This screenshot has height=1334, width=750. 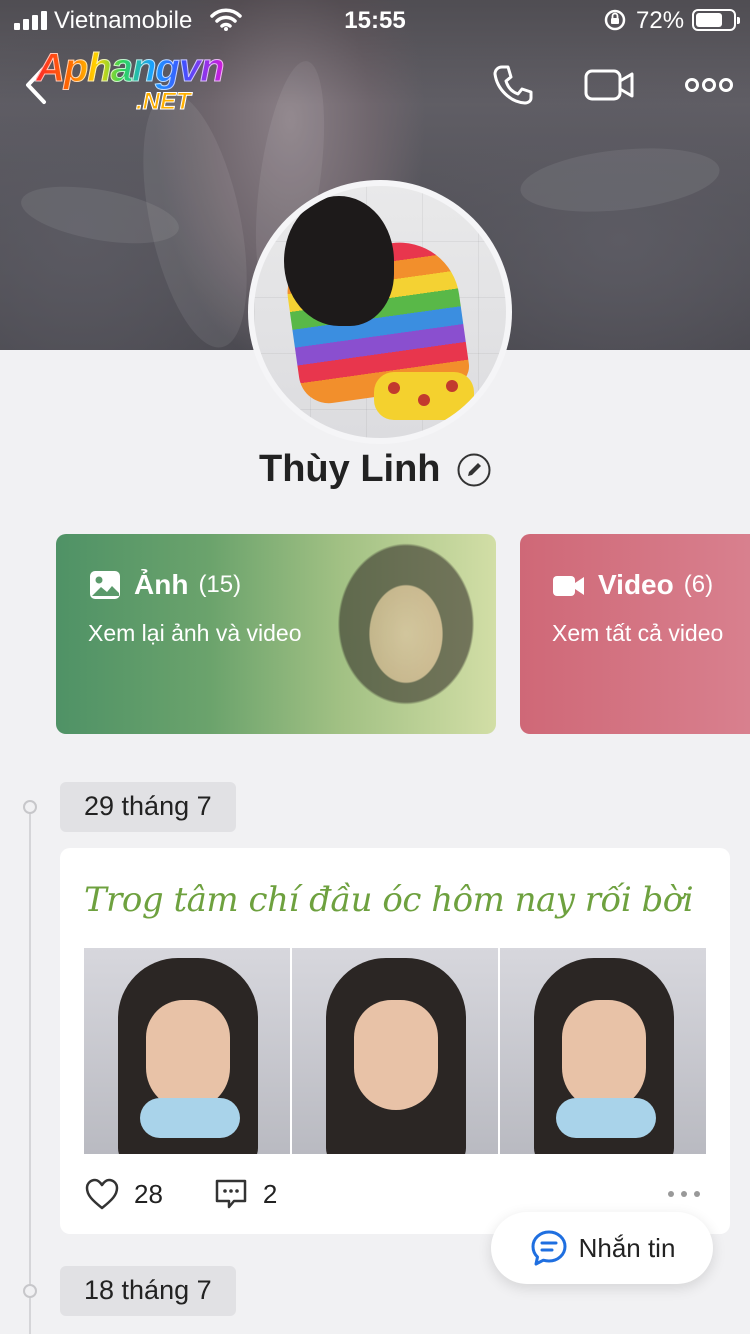 I want to click on date-header: 18 tháng 7, so click(x=148, y=1291).